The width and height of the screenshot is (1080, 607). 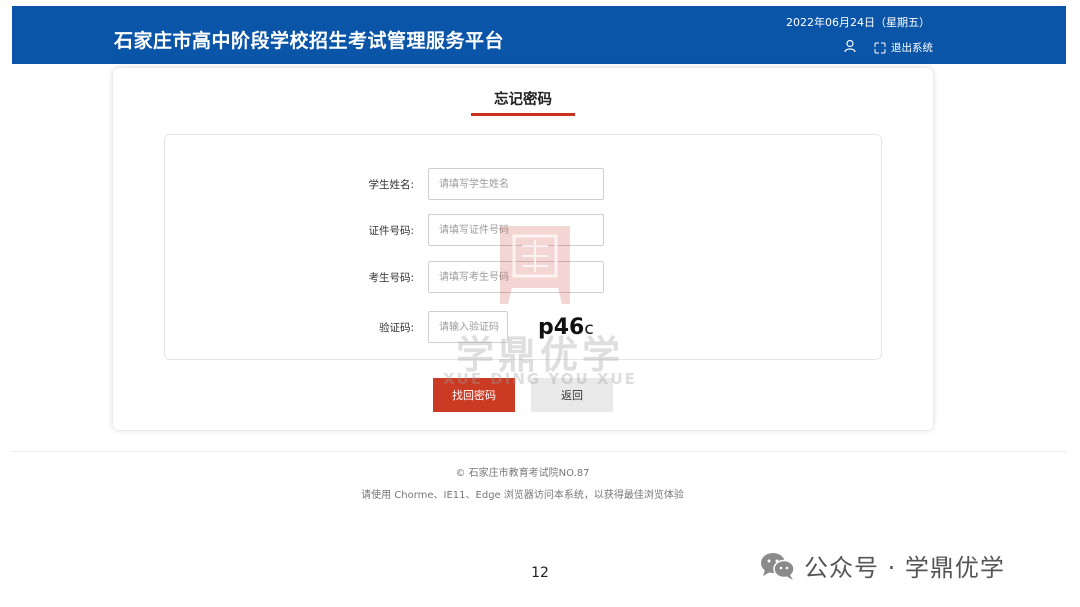 What do you see at coordinates (540, 573) in the screenshot?
I see `page-number: 12` at bounding box center [540, 573].